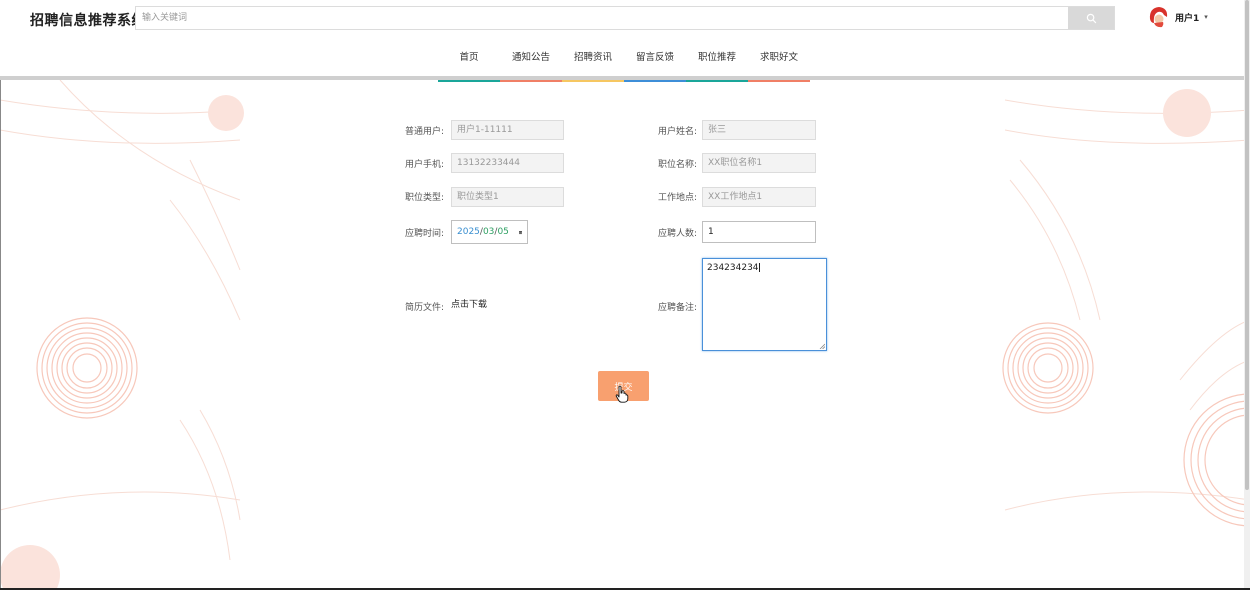 This screenshot has height=590, width=1250. I want to click on work-location-field: XX工作地点1, so click(759, 197).